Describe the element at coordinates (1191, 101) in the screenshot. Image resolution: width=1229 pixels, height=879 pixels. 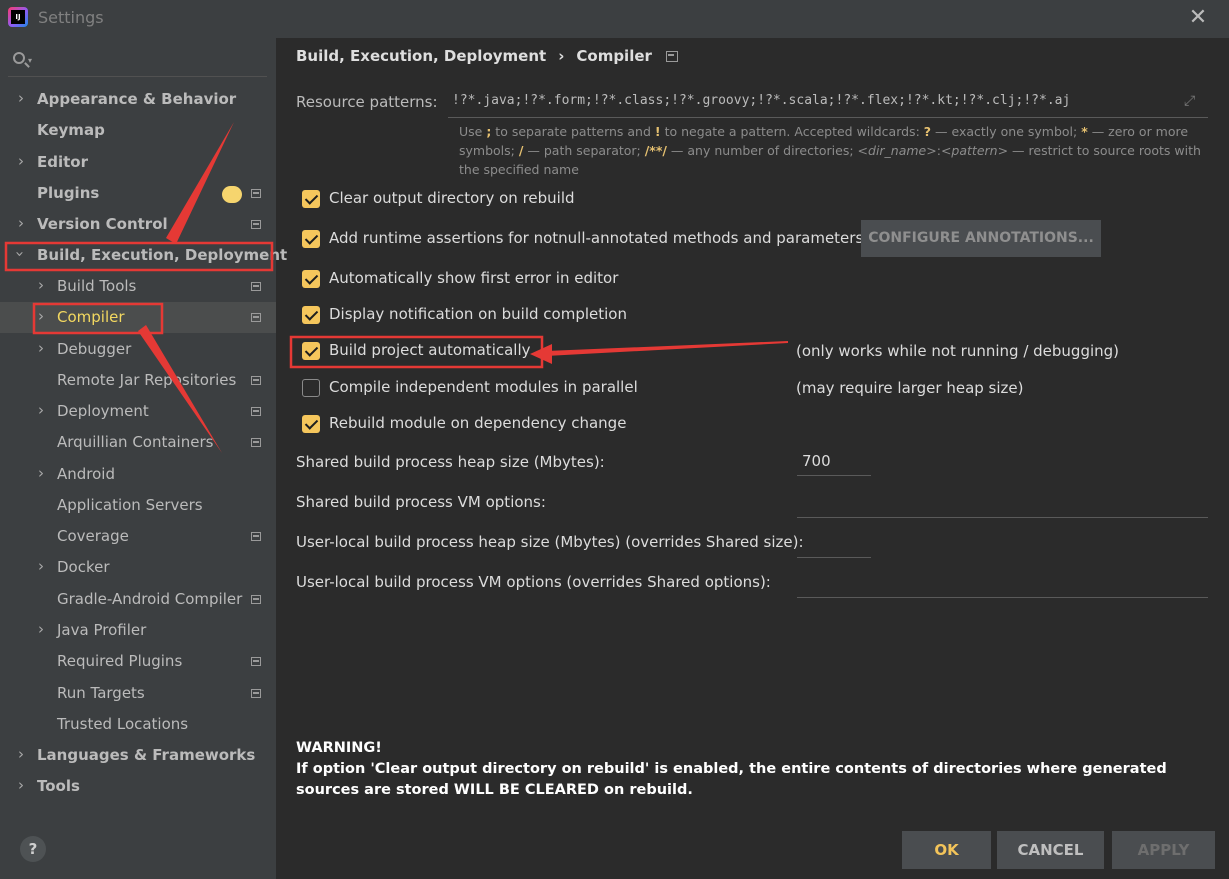
I see `expand-icon: ⤢` at that location.